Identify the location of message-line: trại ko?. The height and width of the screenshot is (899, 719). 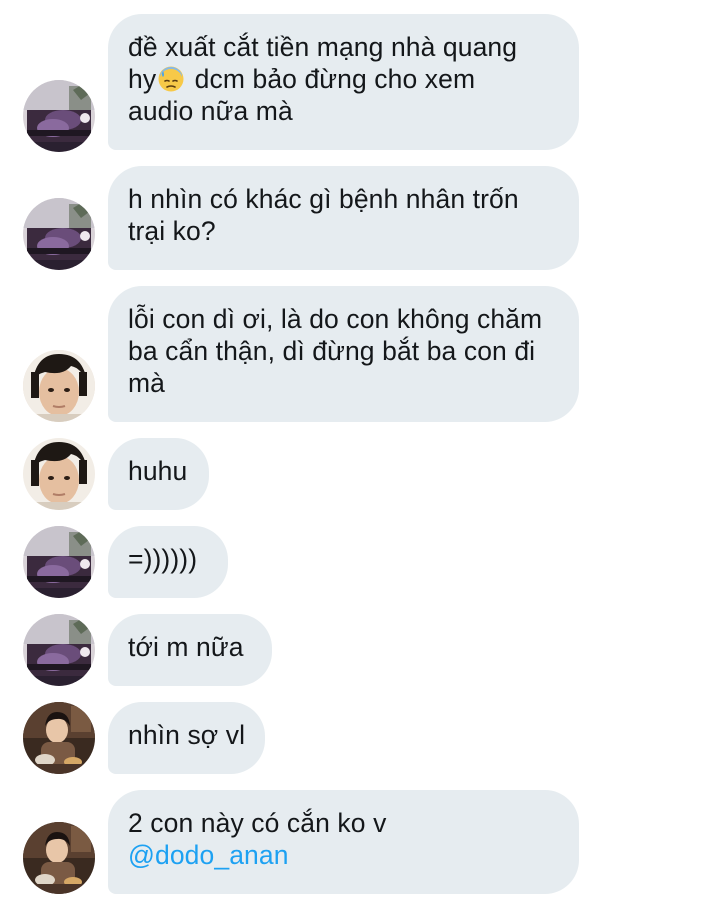
(172, 231).